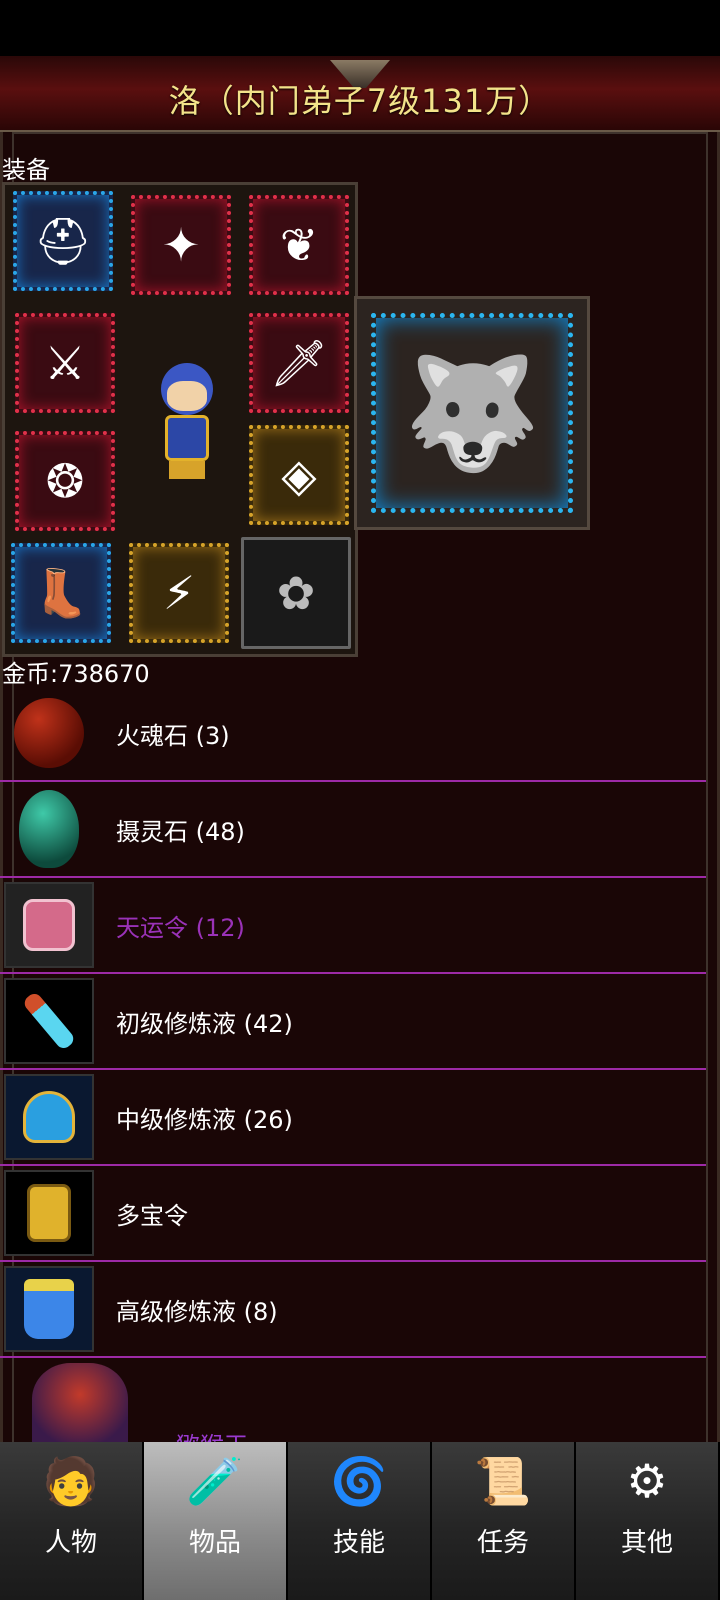 This screenshot has height=1600, width=720. I want to click on item-name: 摄灵石 (48), so click(180, 832).